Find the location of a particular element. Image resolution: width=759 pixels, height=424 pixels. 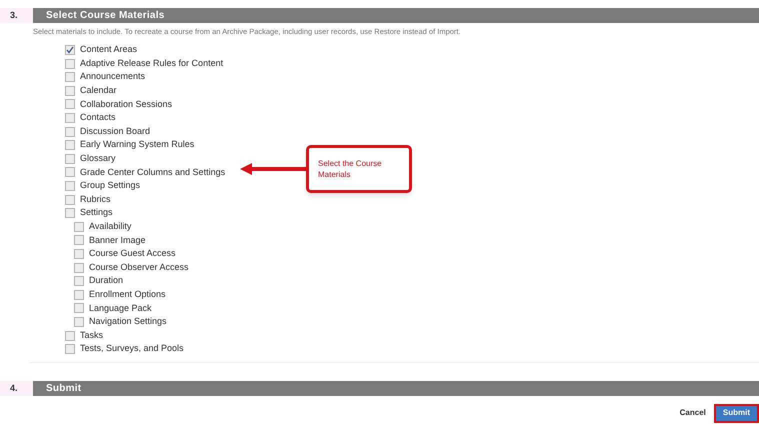

option-label: Settings is located at coordinates (96, 213).